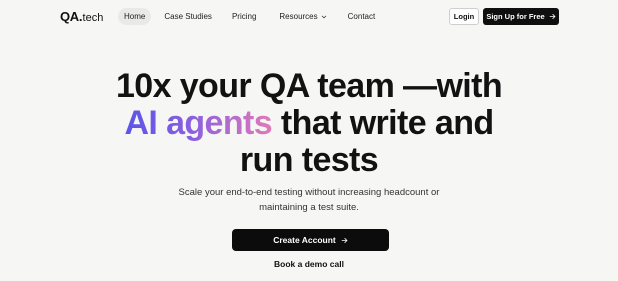 The image size is (618, 281). I want to click on hero-title-line-3: run tests, so click(309, 160).